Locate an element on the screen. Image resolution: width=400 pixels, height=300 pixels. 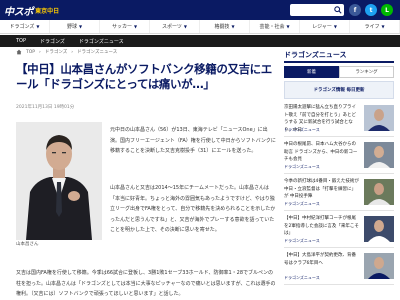
tab-latest: 新着 is located at coordinates (311, 72).